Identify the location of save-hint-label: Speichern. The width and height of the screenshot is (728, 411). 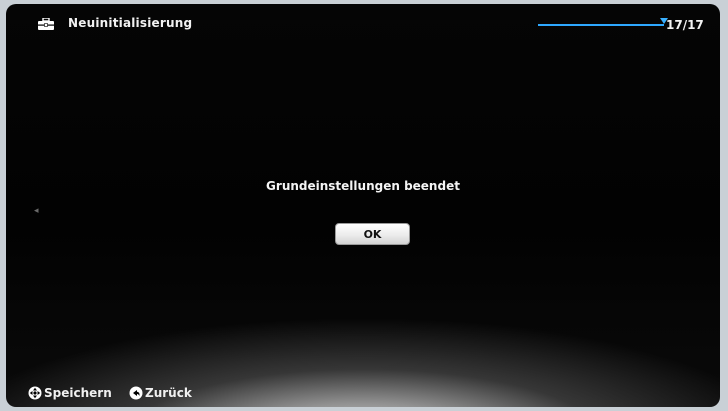
(78, 393).